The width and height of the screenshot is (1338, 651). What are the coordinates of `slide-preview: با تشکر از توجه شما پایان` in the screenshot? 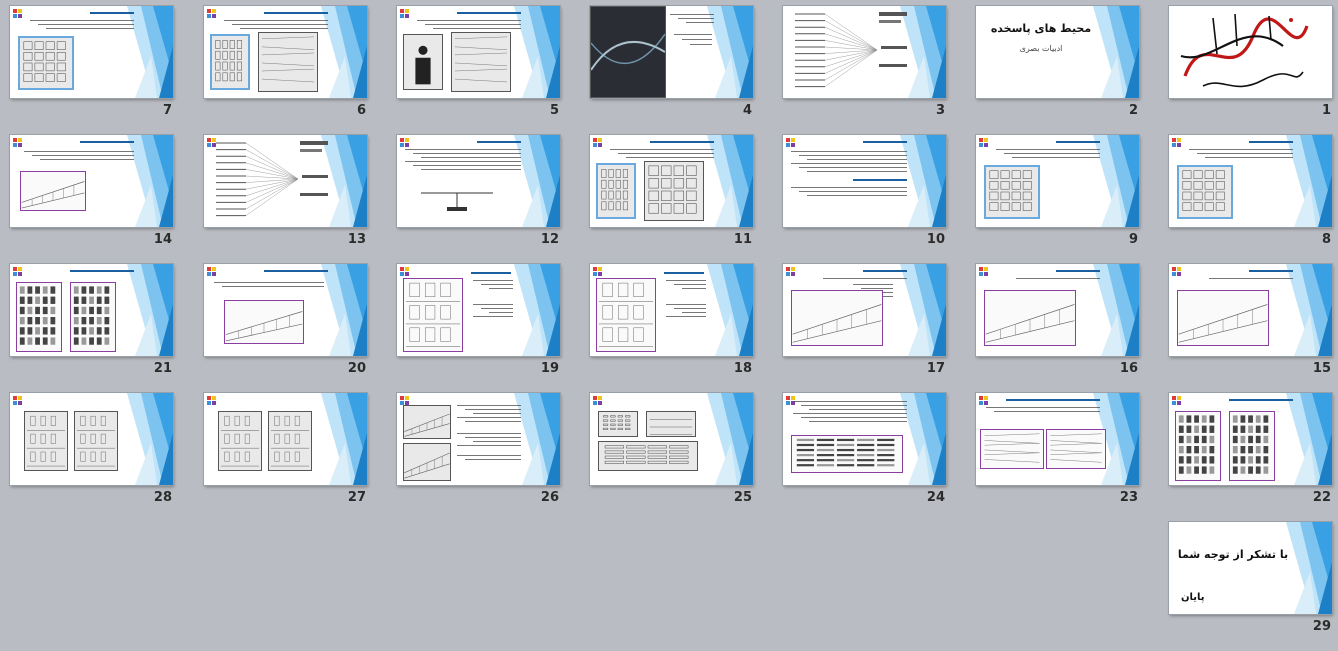 It's located at (1250, 568).